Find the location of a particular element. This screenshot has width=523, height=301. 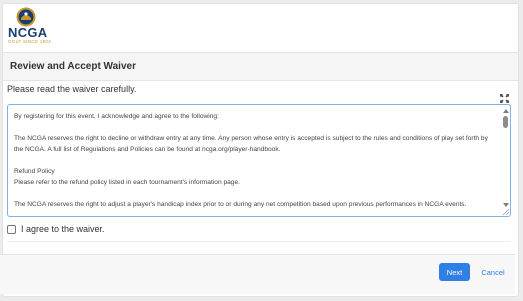

footer-bar is located at coordinates (257, 274).